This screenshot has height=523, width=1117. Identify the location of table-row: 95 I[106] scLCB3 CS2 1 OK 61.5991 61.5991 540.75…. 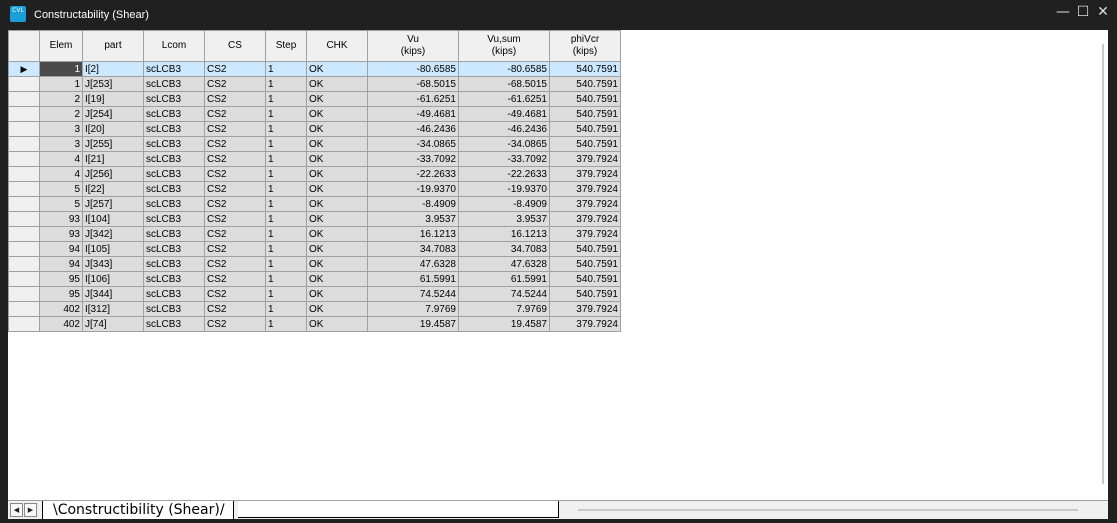
(314, 279).